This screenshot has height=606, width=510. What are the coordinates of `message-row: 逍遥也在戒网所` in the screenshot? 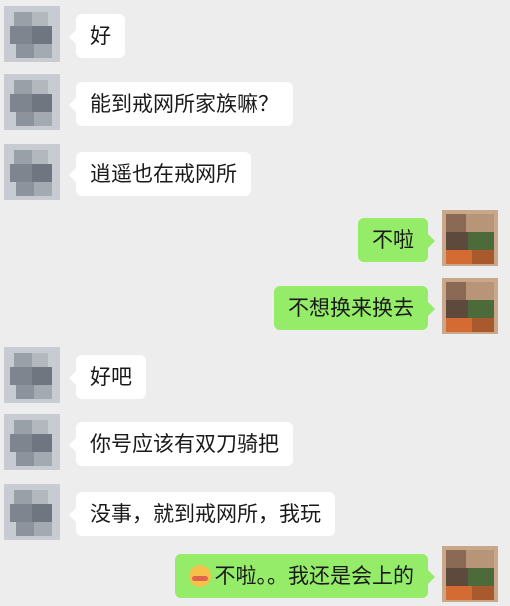 It's located at (255, 174).